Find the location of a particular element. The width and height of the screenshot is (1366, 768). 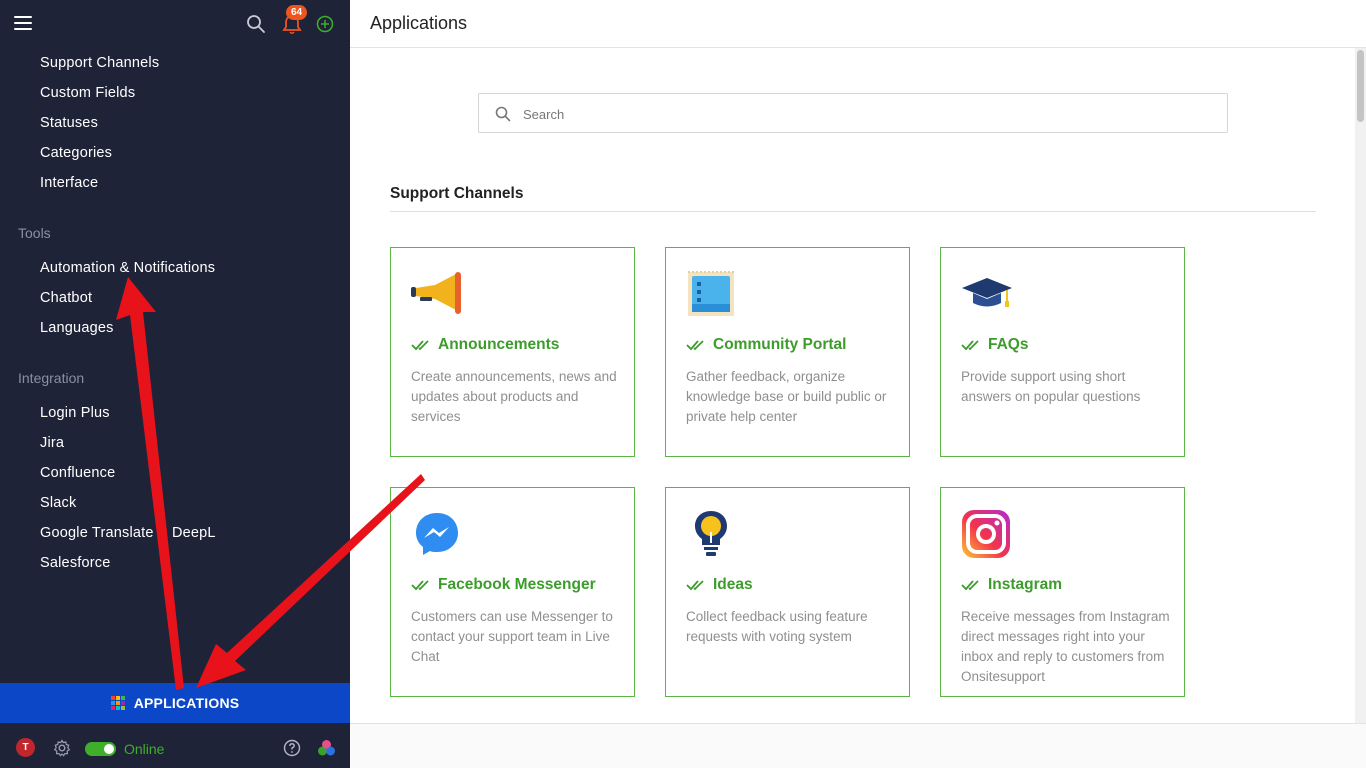

sidebar-section-integration: Integration is located at coordinates (51, 378).